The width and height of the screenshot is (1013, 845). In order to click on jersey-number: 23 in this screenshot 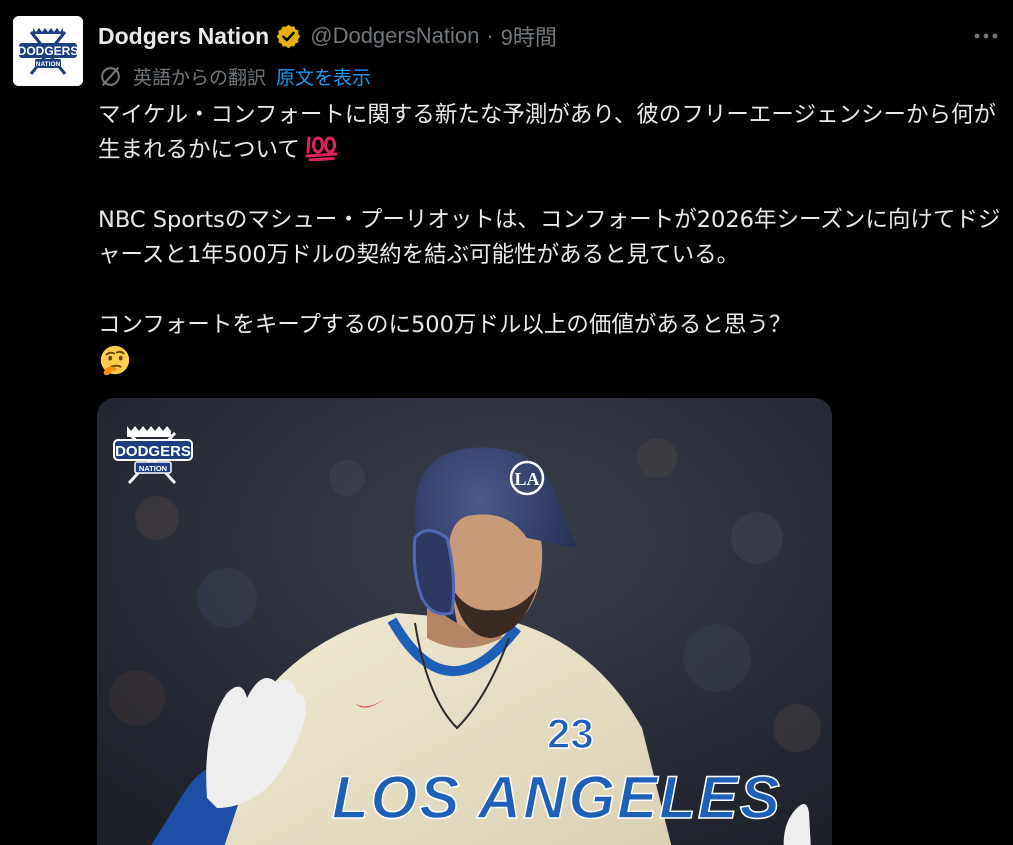, I will do `click(570, 733)`.